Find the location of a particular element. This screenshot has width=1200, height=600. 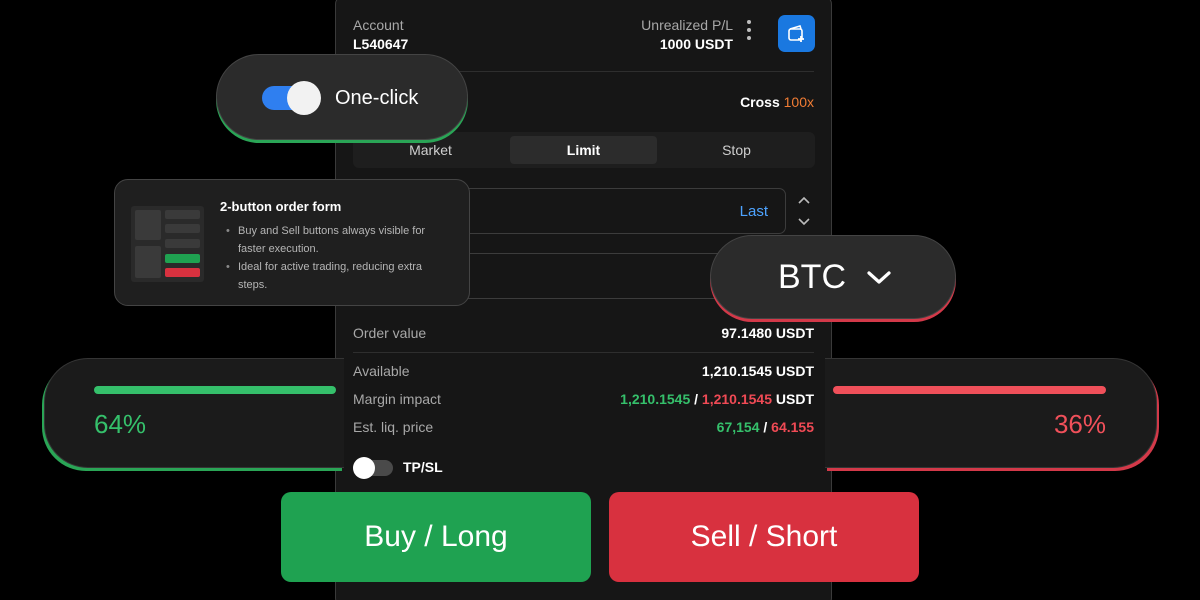

margin-impact-value: 1,210.1545 / 1,210.1545 USDT is located at coordinates (717, 399).